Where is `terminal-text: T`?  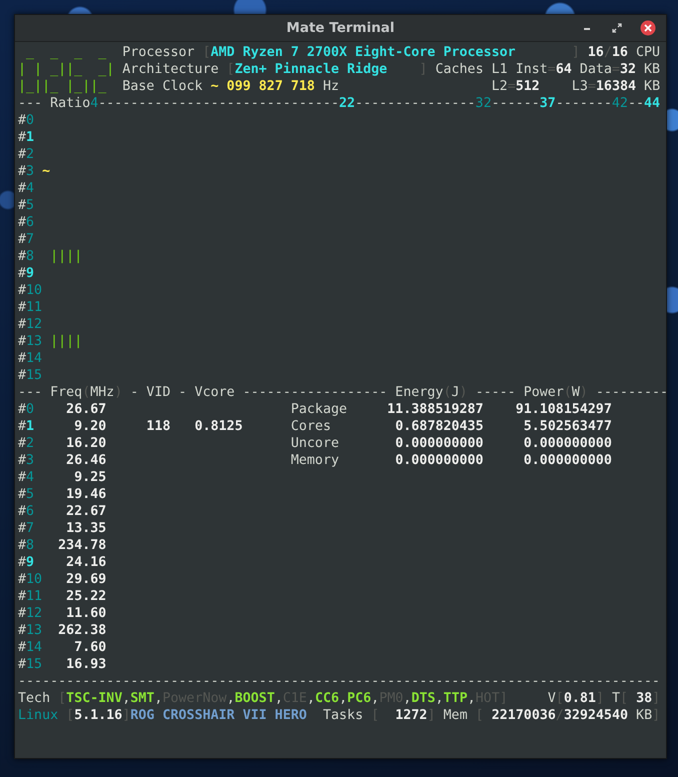 terminal-text: T is located at coordinates (616, 698).